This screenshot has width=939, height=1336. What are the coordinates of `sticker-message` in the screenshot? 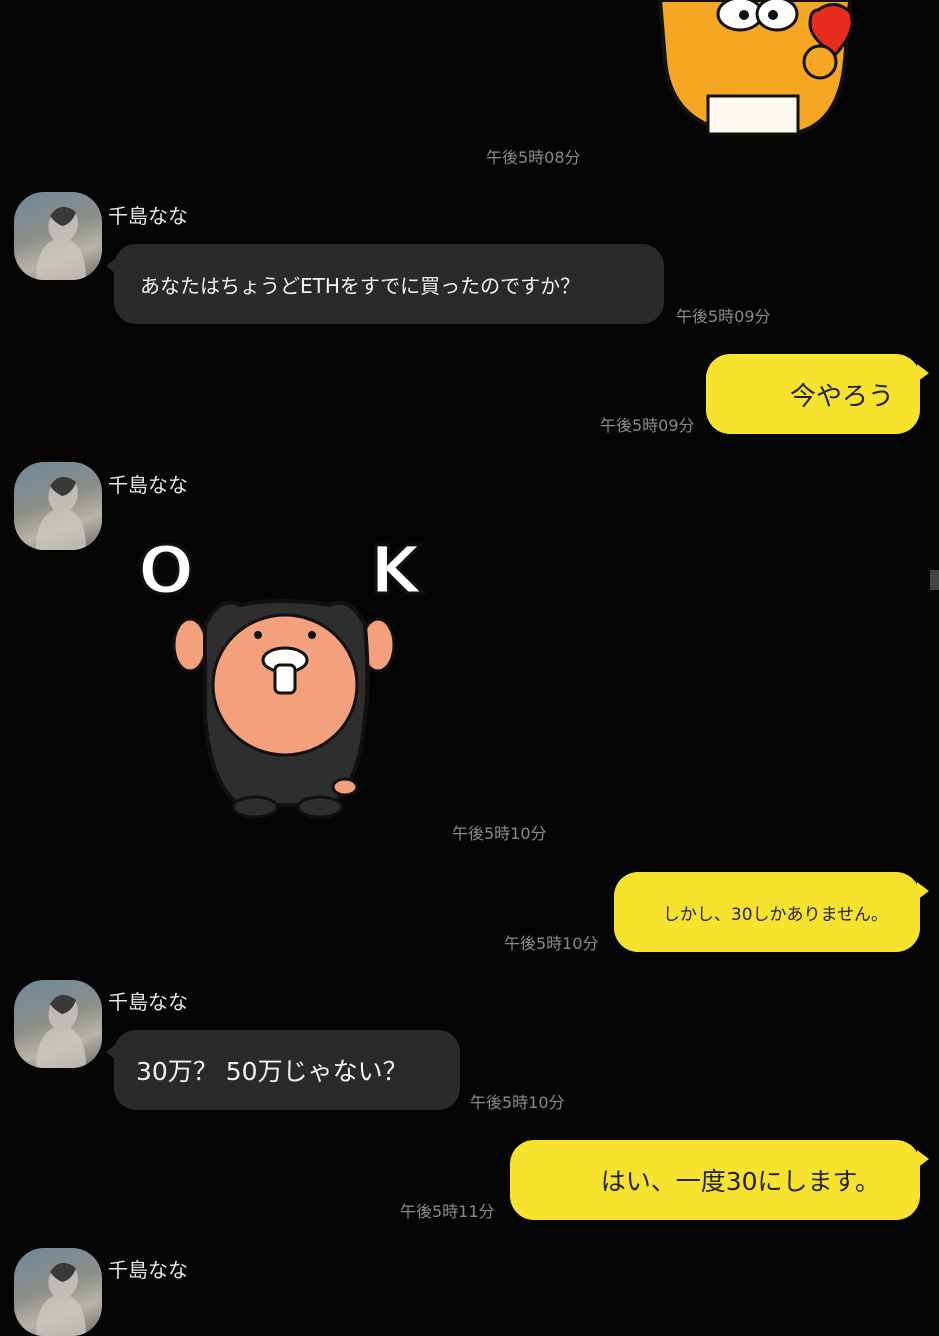 It's located at (755, 70).